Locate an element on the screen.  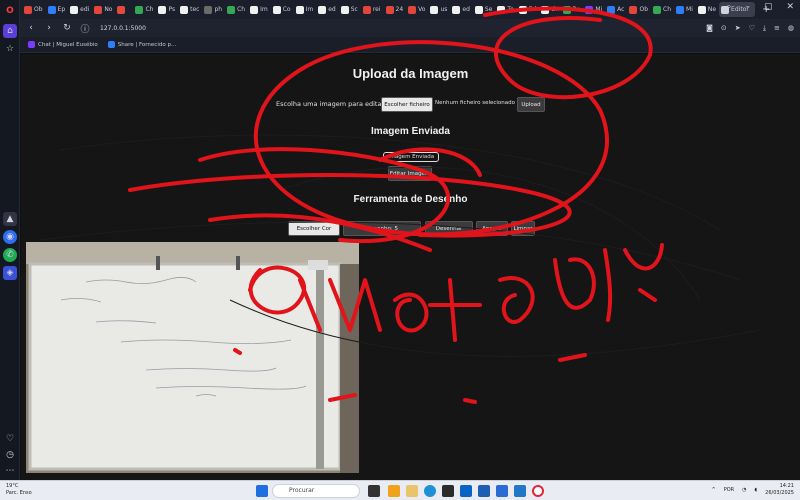
taskbar-search: Procurar is located at coordinates (316, 491).